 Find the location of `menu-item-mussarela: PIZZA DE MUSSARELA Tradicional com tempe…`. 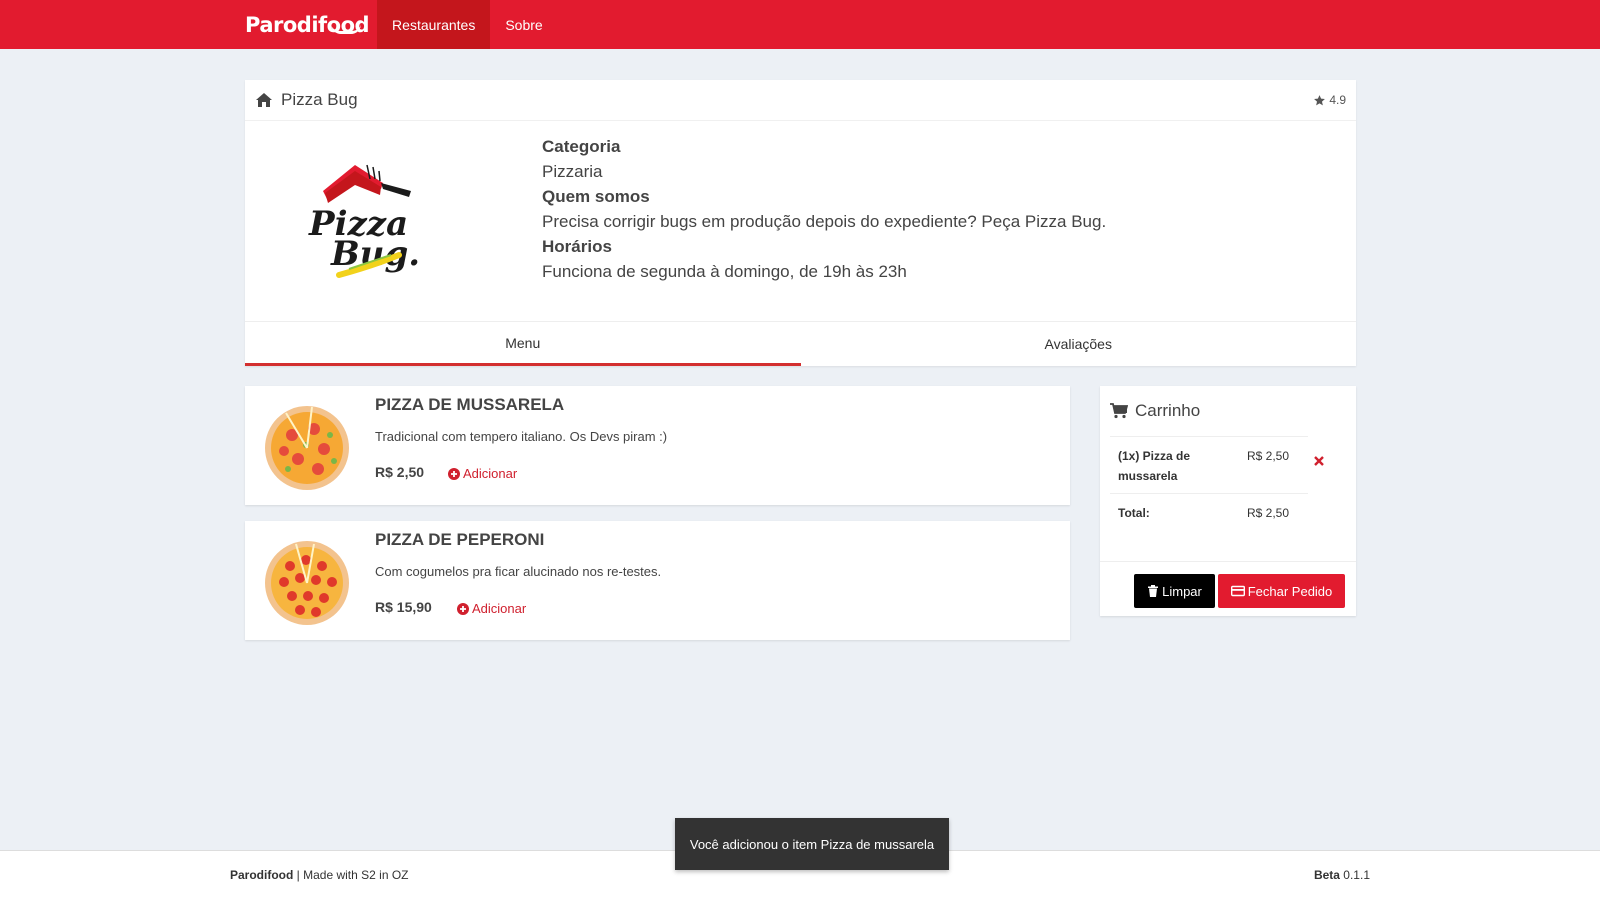

menu-item-mussarela: PIZZA DE MUSSARELA Tradicional com tempe… is located at coordinates (657, 445).